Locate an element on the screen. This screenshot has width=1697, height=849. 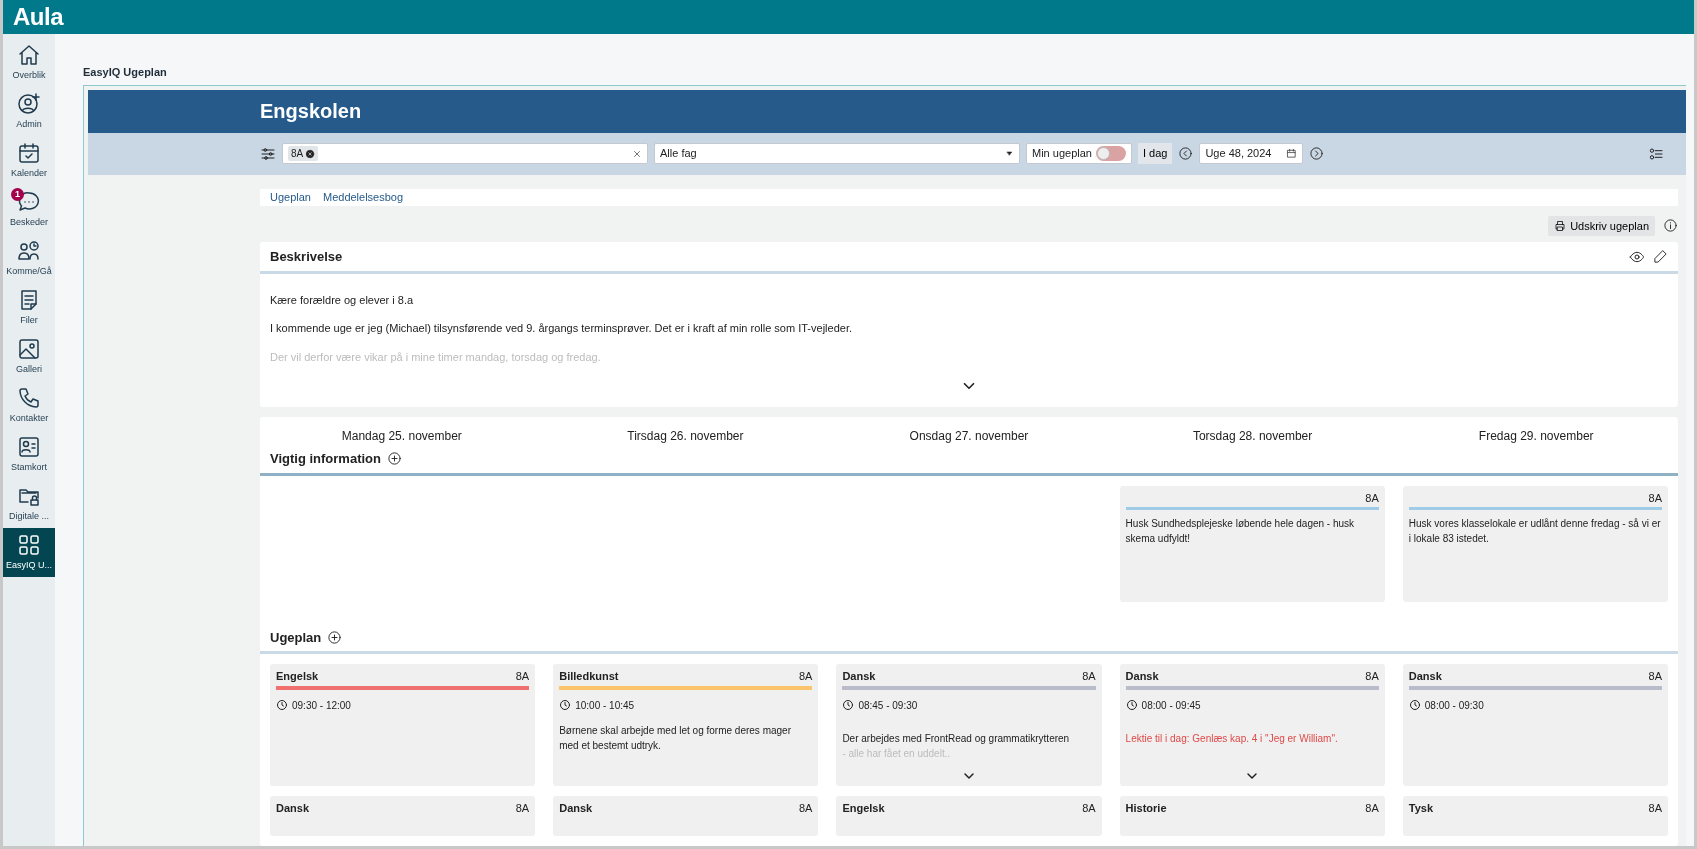
user-plus-icon is located at coordinates (29, 103).